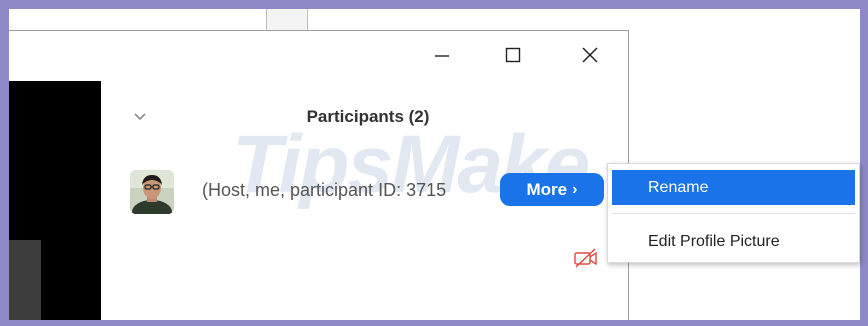 This screenshot has height=326, width=868. Describe the element at coordinates (547, 189) in the screenshot. I see `more-button-label: More` at that location.